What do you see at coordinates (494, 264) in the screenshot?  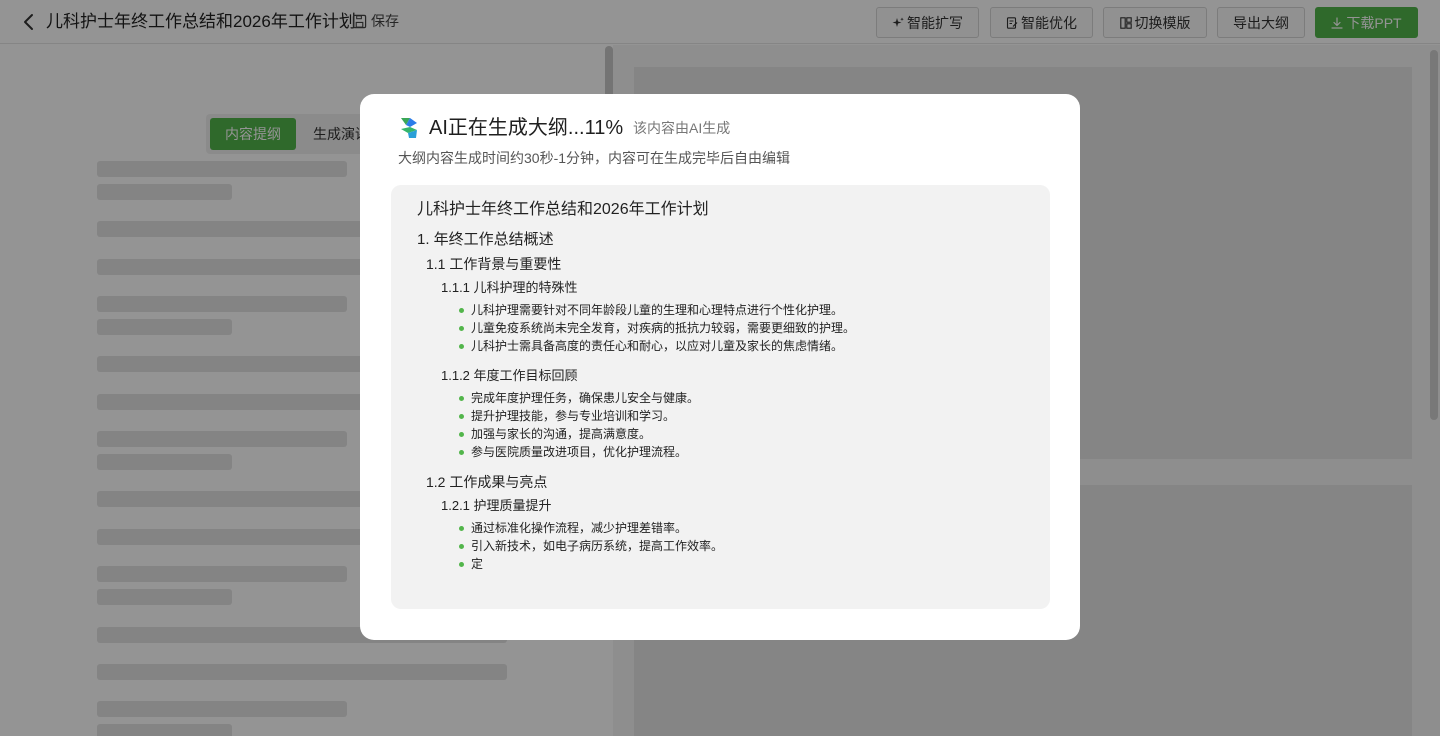 I see `outline-subheading: 1.1 工作背景与重要性` at bounding box center [494, 264].